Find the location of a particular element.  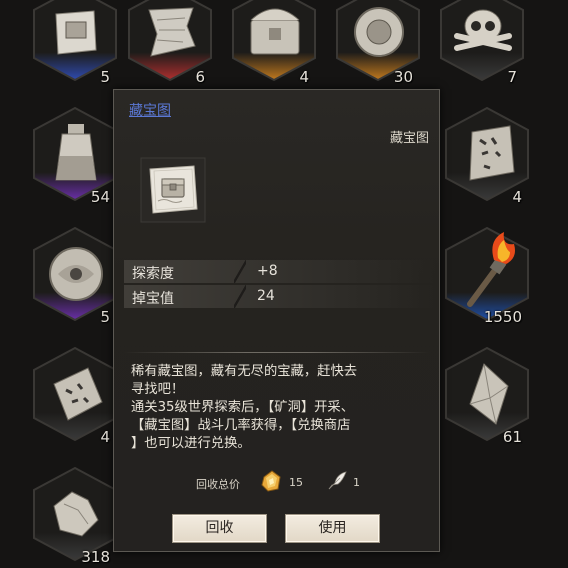

description-line: 稀有藏宝图，藏有无尽的宝藏，赶快去 is located at coordinates (244, 371).